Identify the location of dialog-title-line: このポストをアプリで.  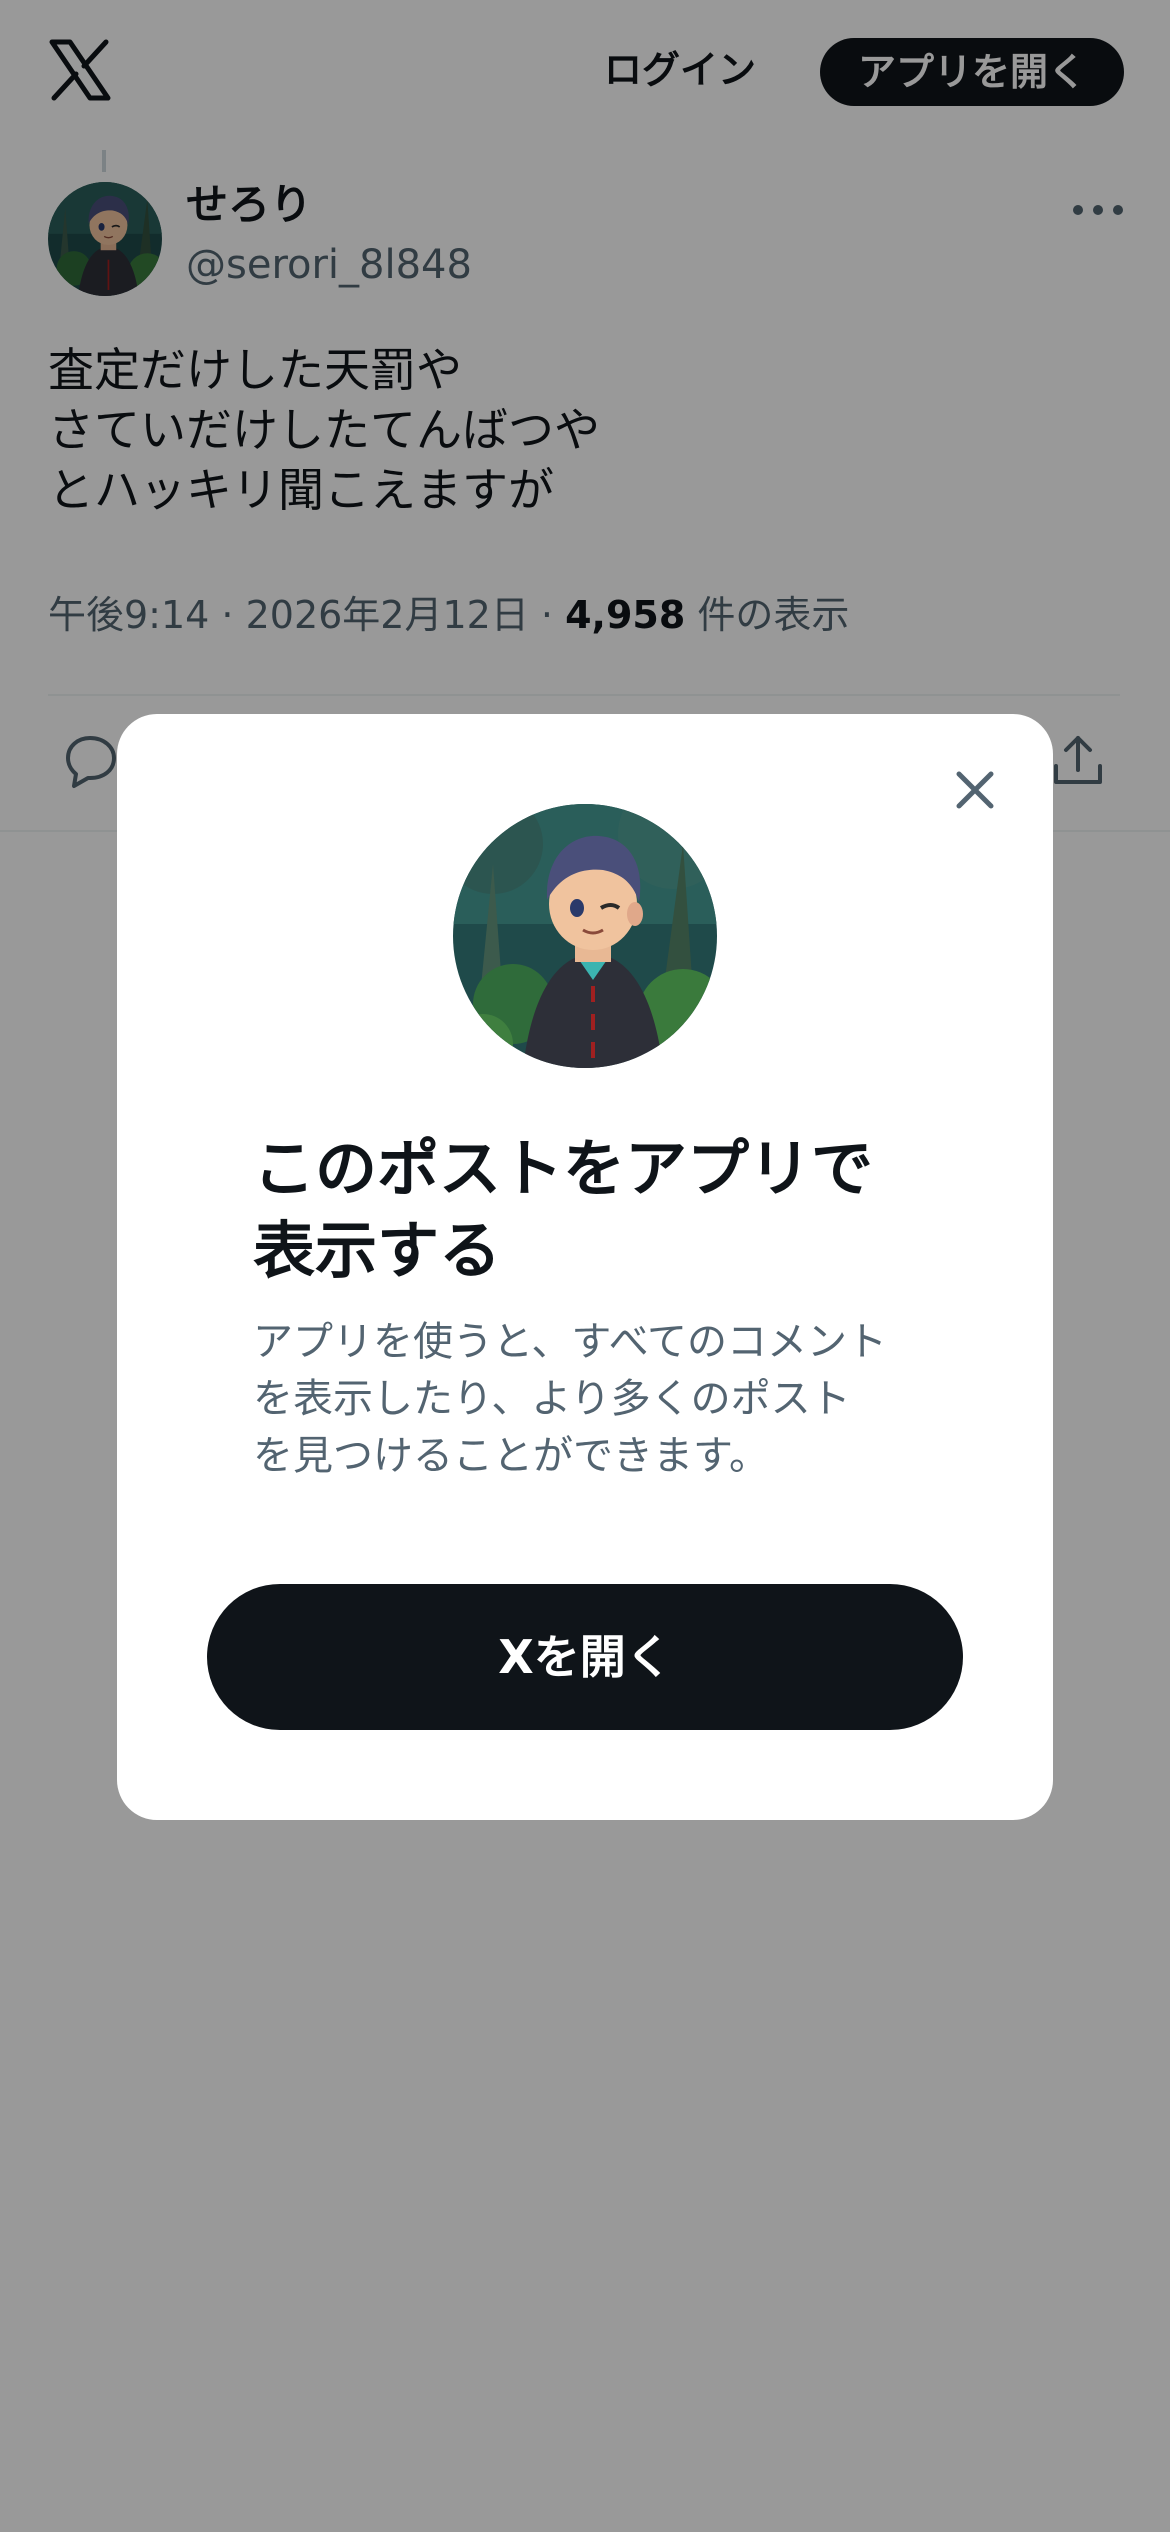
(563, 1168).